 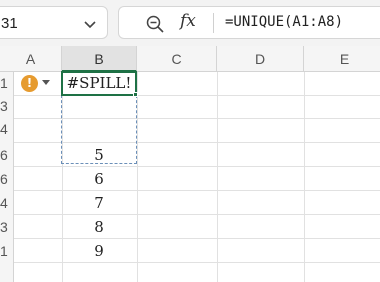 What do you see at coordinates (213, 23) in the screenshot?
I see `formula-separator` at bounding box center [213, 23].